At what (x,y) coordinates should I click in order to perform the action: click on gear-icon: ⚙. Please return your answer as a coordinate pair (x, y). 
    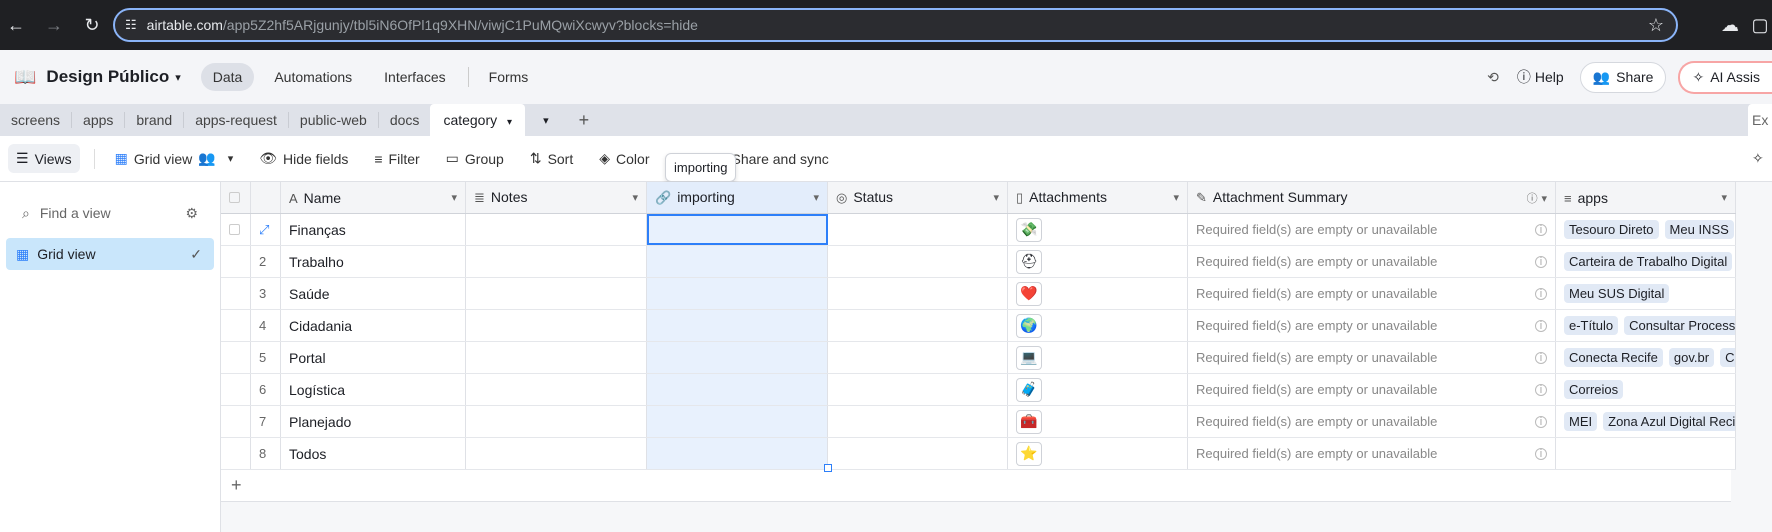
    Looking at the image, I should click on (191, 213).